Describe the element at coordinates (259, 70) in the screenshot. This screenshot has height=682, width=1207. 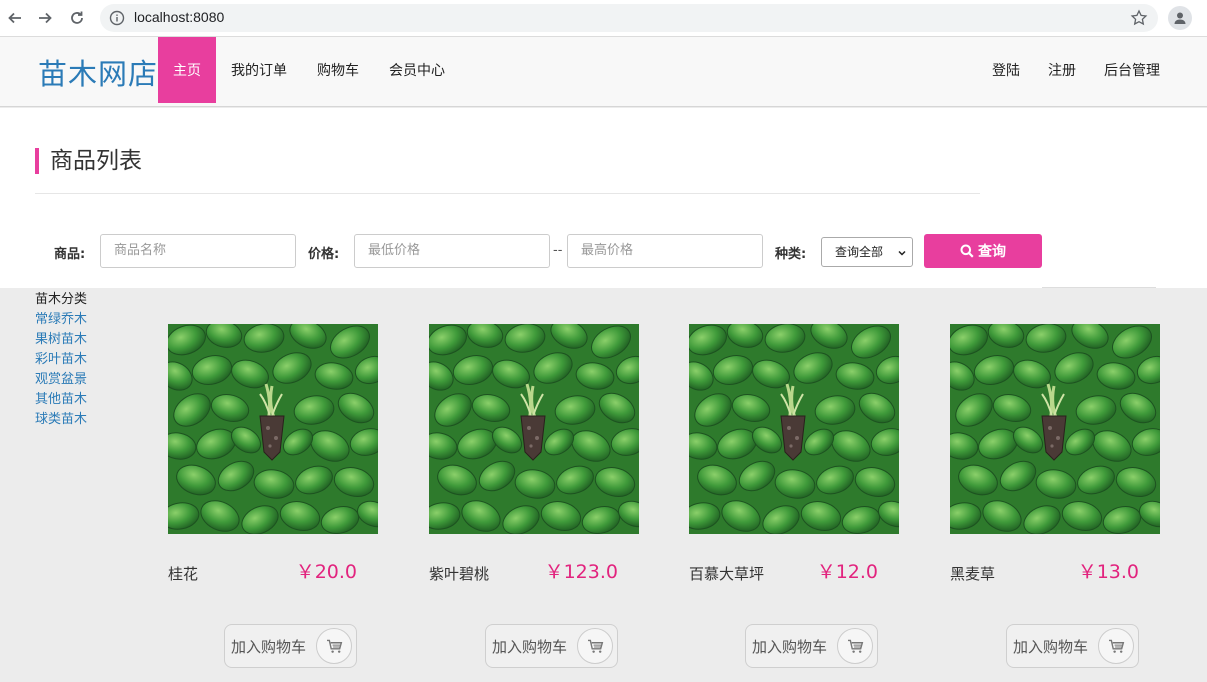
I see `nav-my-orders: 我的订单` at that location.